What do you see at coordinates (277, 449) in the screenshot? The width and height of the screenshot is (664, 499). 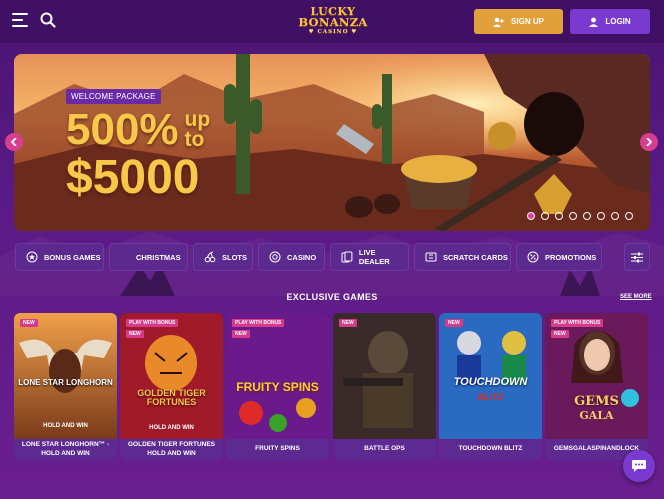 I see `game-title: FRUITY SPINS` at bounding box center [277, 449].